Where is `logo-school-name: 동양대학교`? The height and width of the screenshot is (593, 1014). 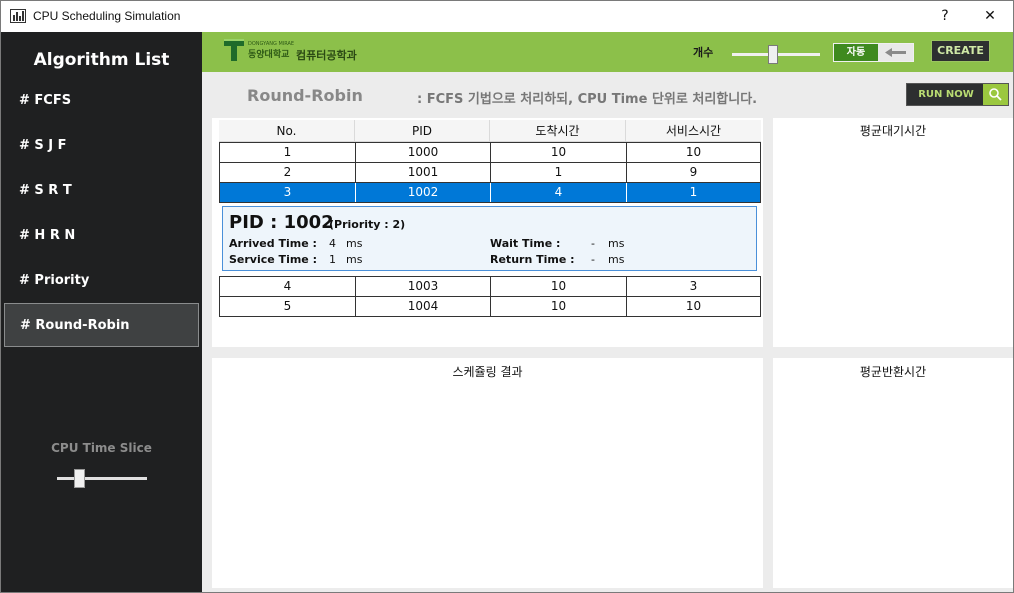 logo-school-name: 동양대학교 is located at coordinates (269, 55).